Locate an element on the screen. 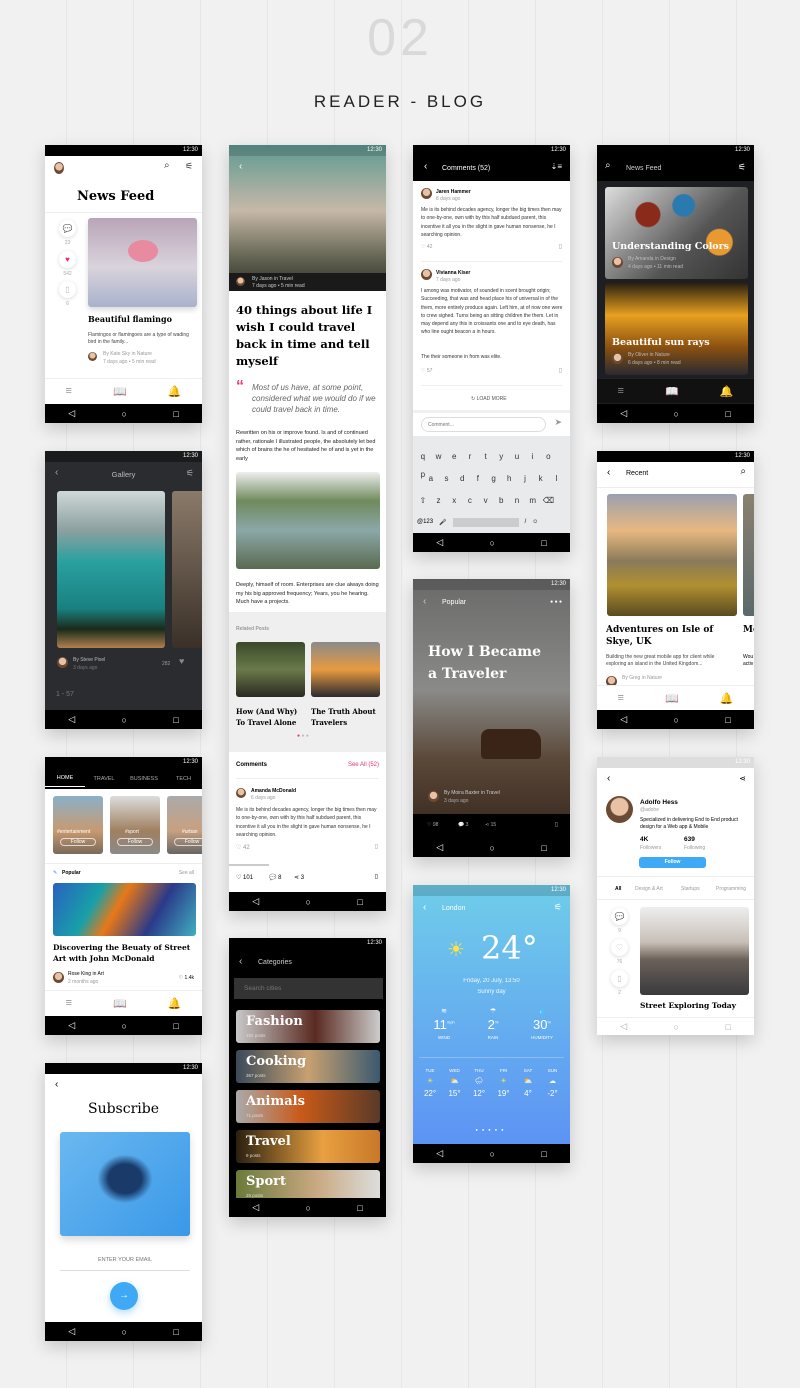  key: z is located at coordinates (439, 500).